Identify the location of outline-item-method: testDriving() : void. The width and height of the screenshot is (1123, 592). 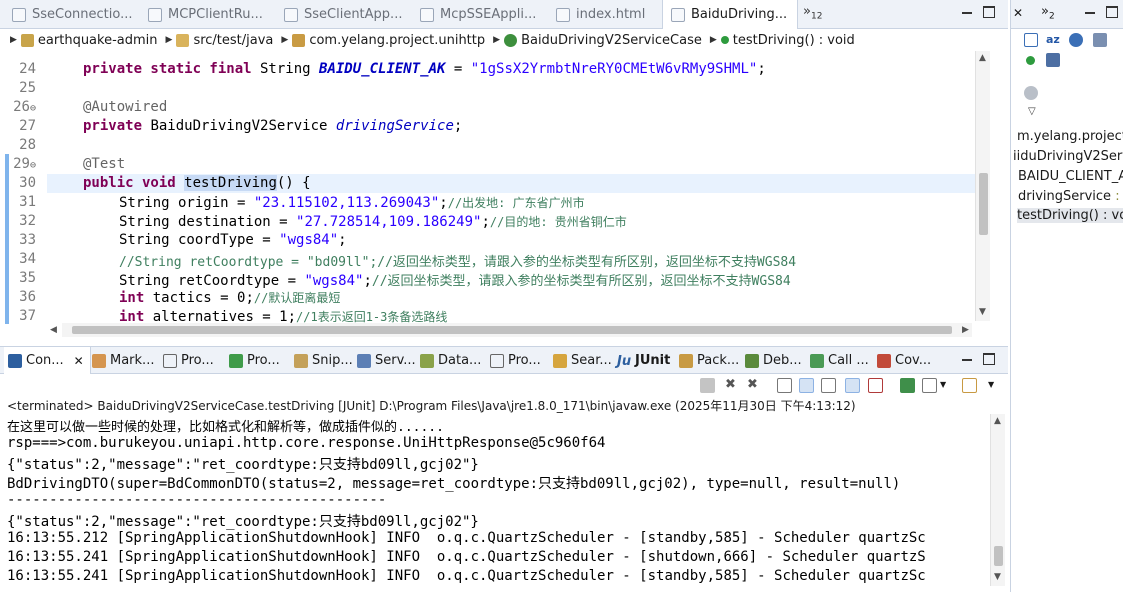
(1070, 215).